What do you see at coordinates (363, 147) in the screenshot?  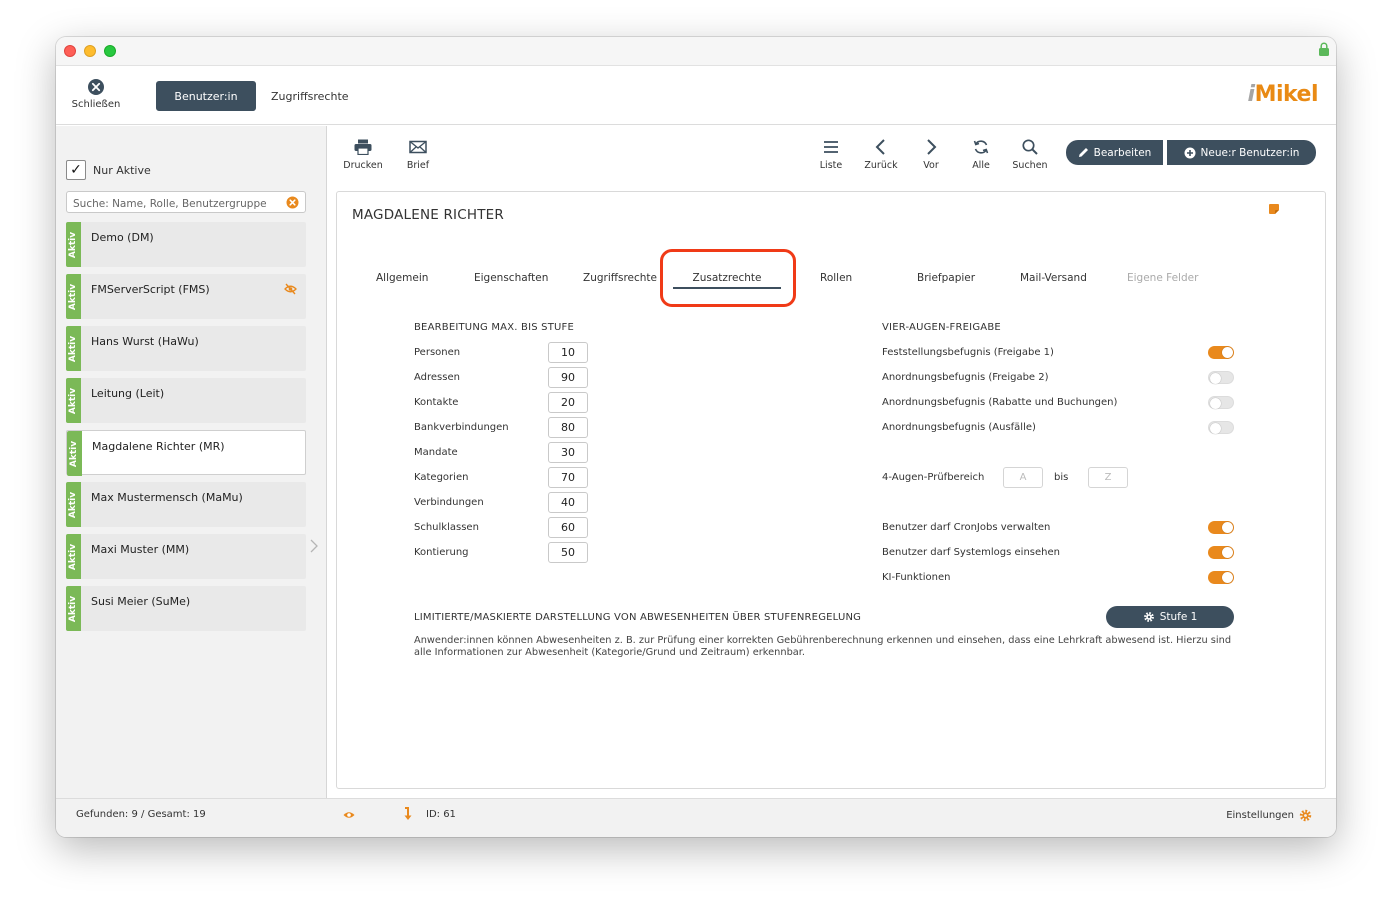 I see `printer-icon` at bounding box center [363, 147].